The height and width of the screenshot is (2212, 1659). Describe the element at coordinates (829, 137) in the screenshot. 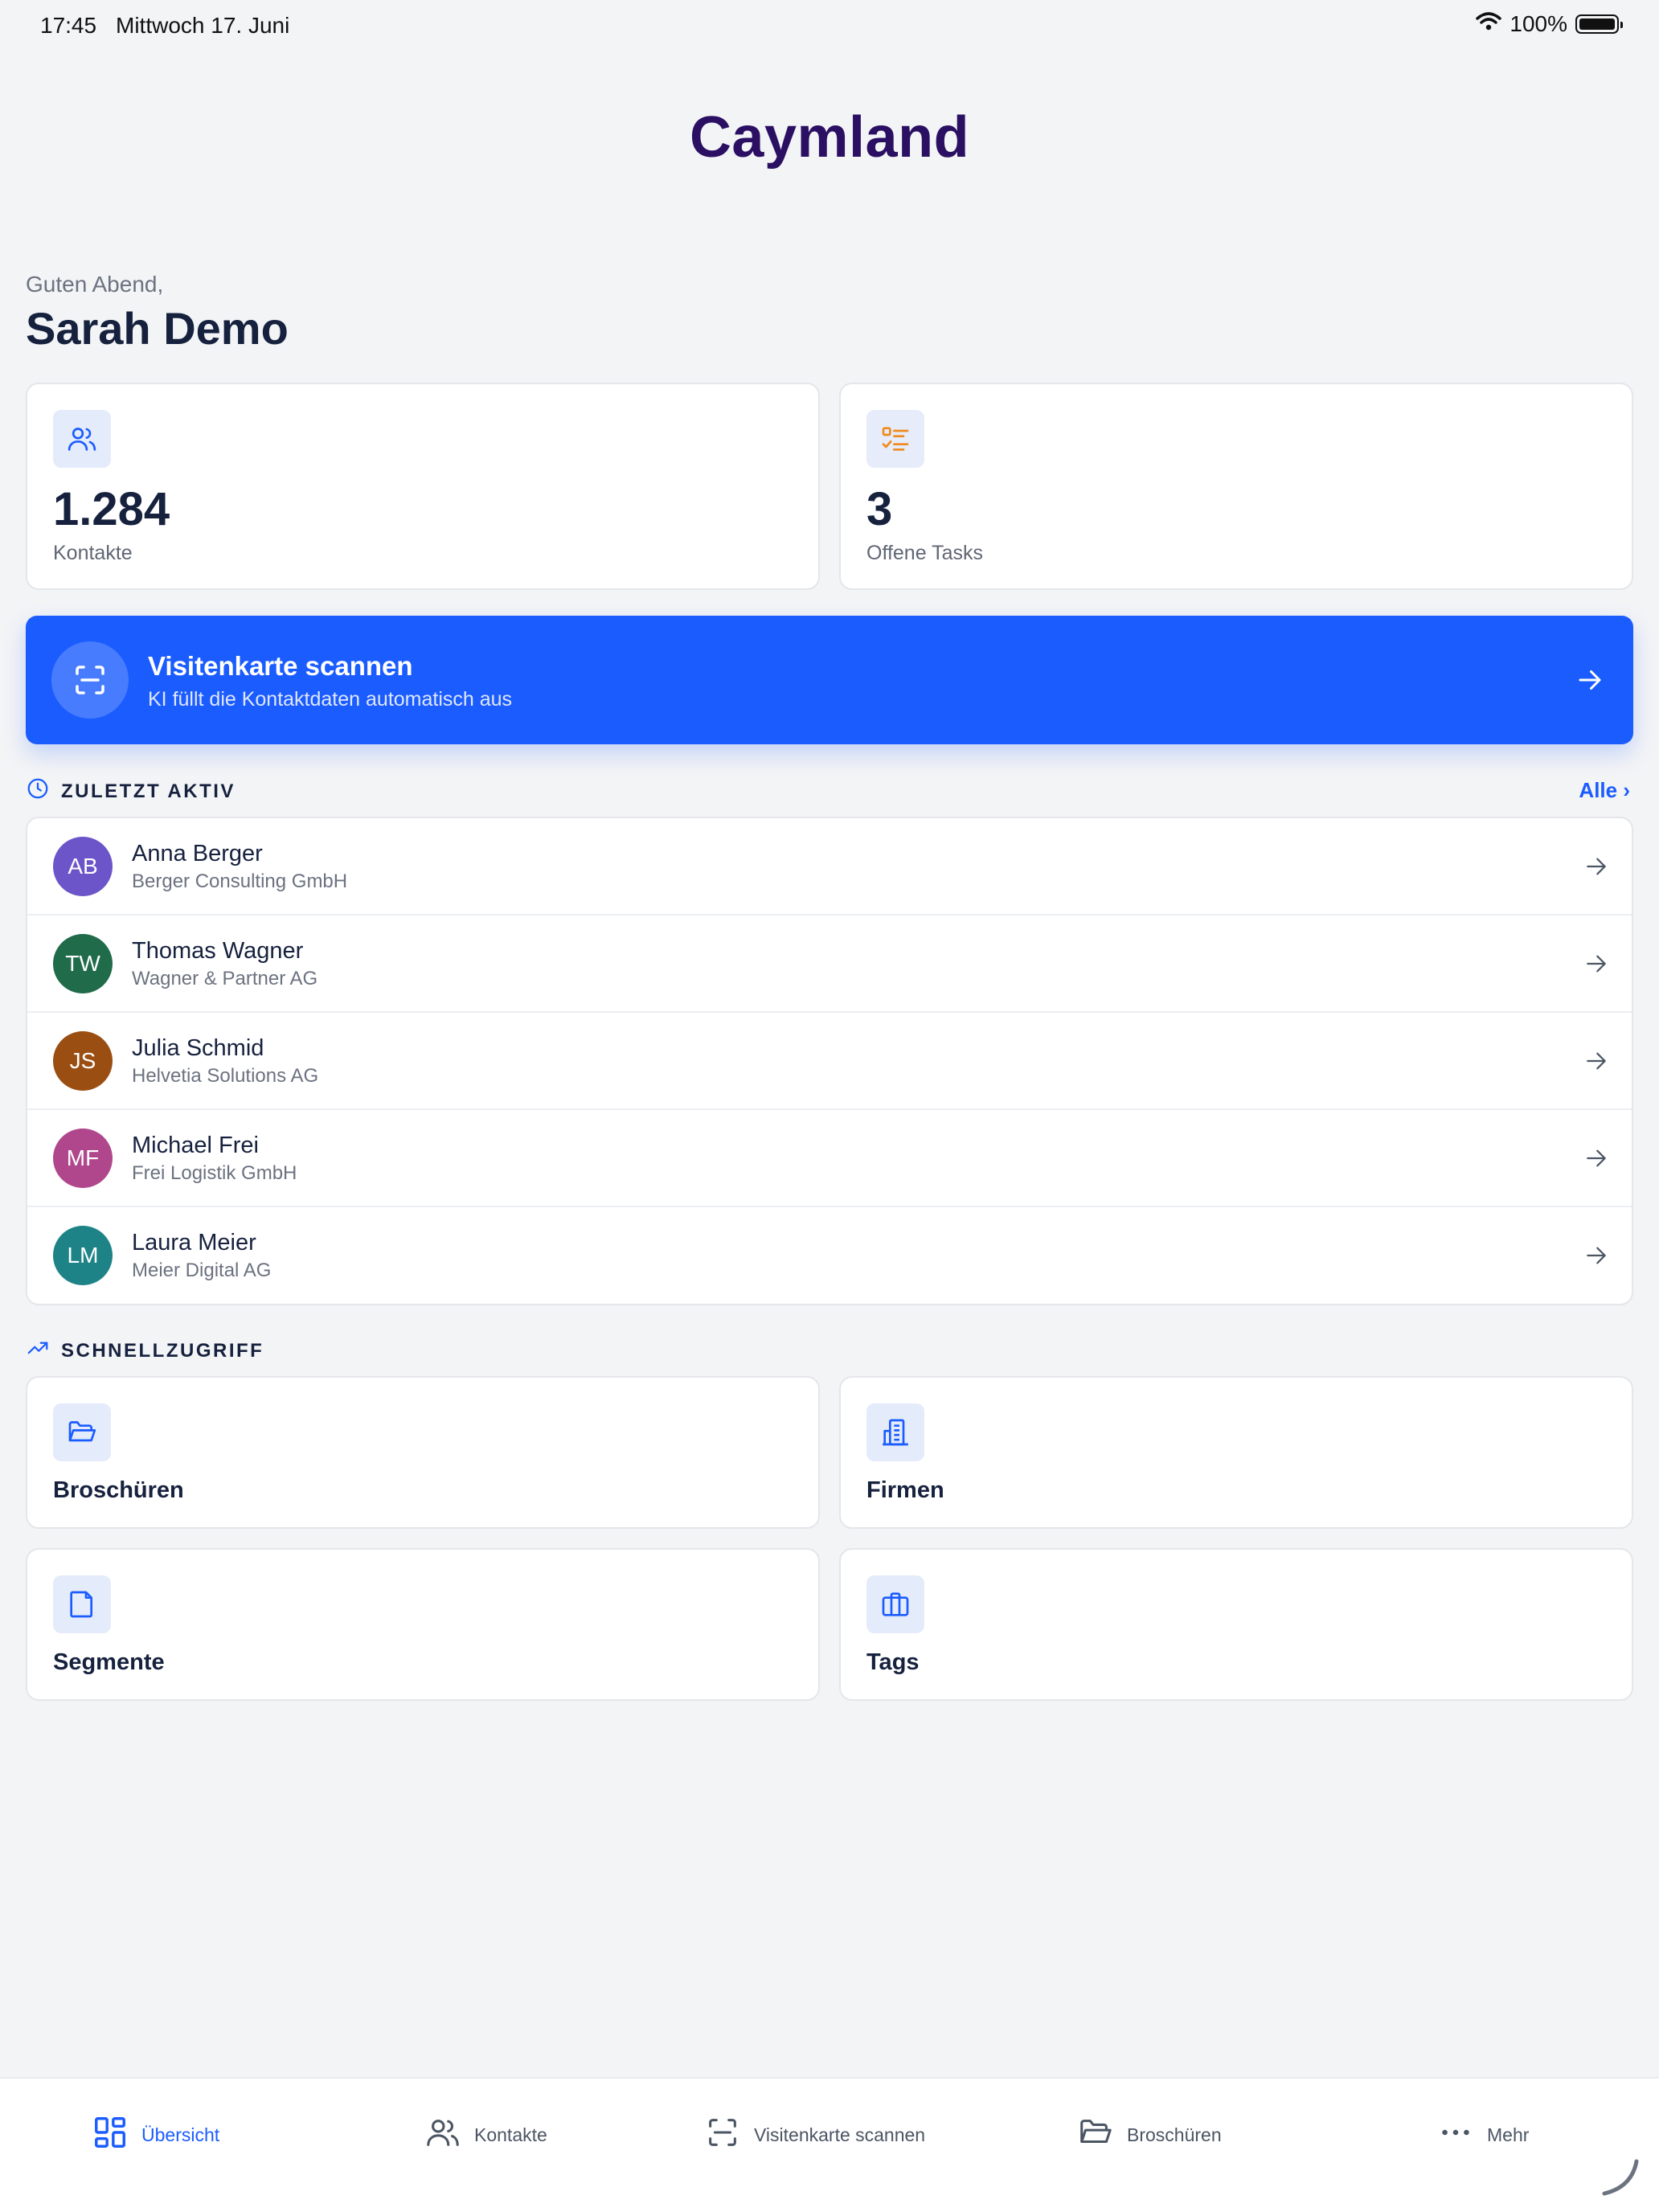

I see `app-title: Caymland` at that location.